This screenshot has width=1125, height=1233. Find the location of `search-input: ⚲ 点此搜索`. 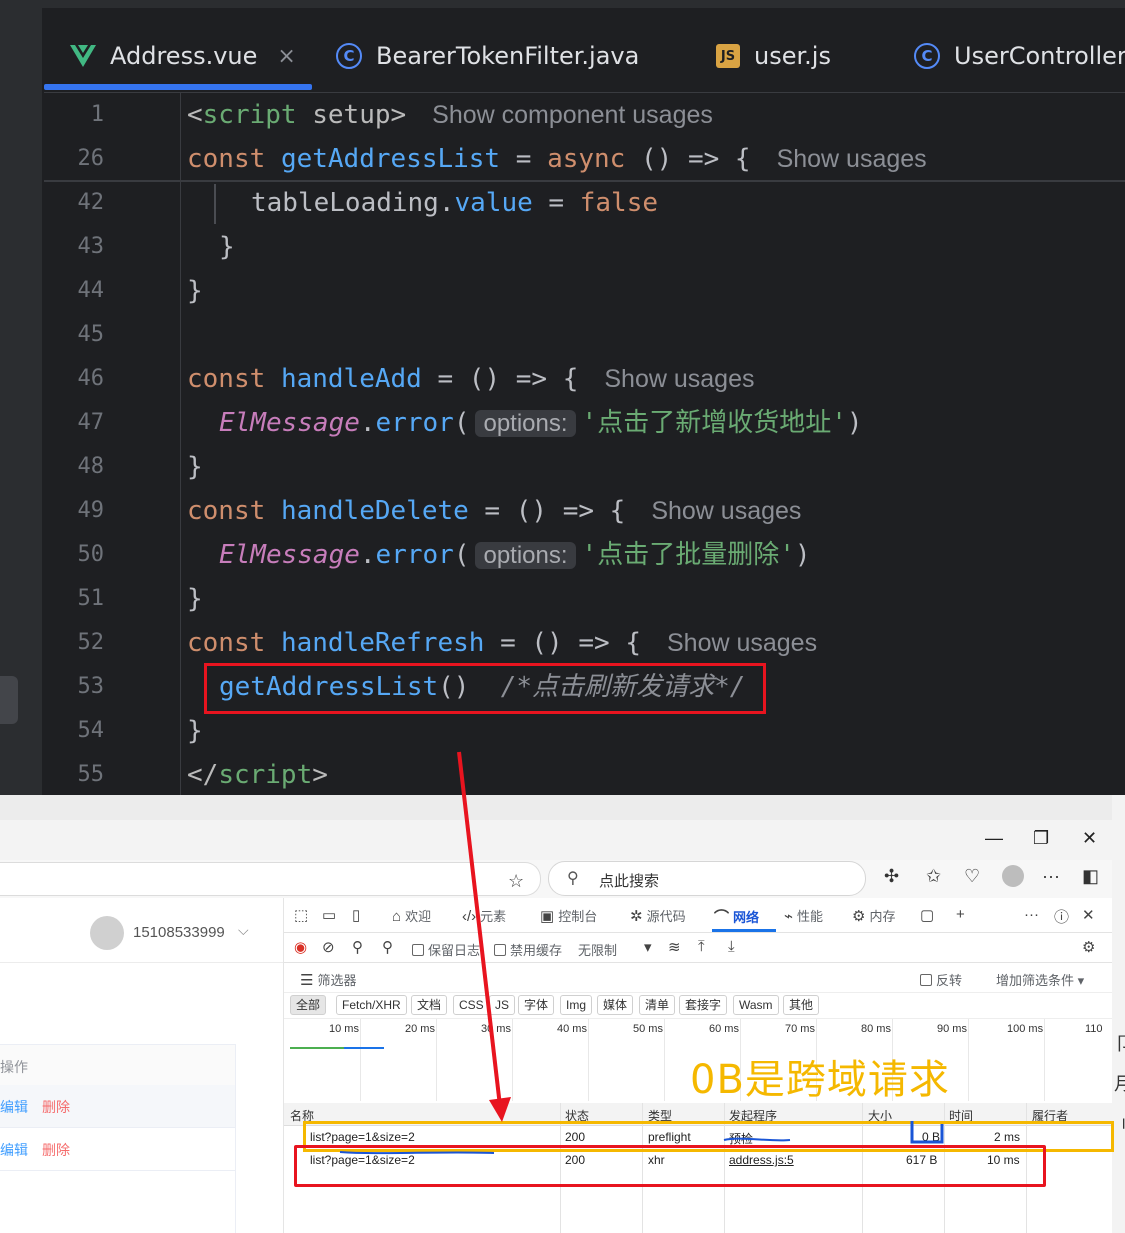

search-input: ⚲ 点此搜索 is located at coordinates (707, 878).